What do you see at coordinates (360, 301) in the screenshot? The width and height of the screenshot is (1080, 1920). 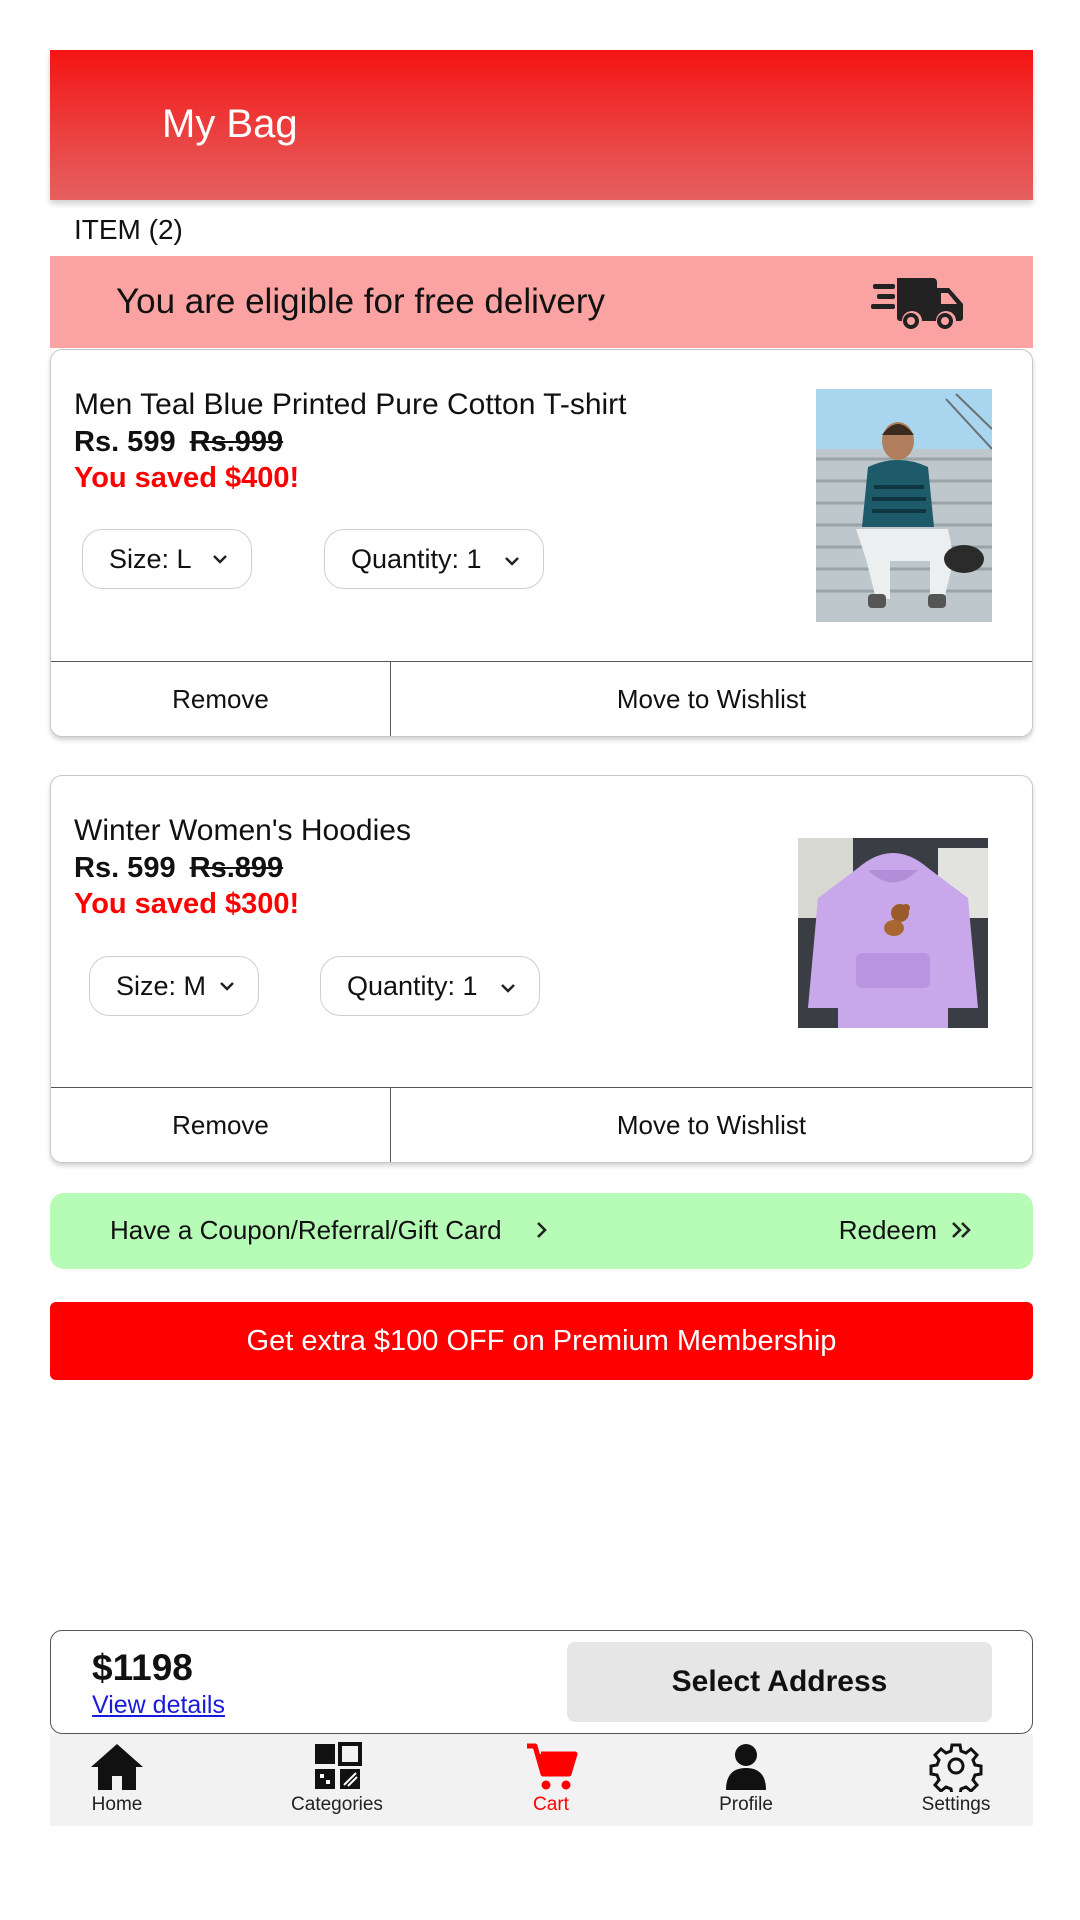 I see `free-delivery-text: You are eligible for free delivery` at bounding box center [360, 301].